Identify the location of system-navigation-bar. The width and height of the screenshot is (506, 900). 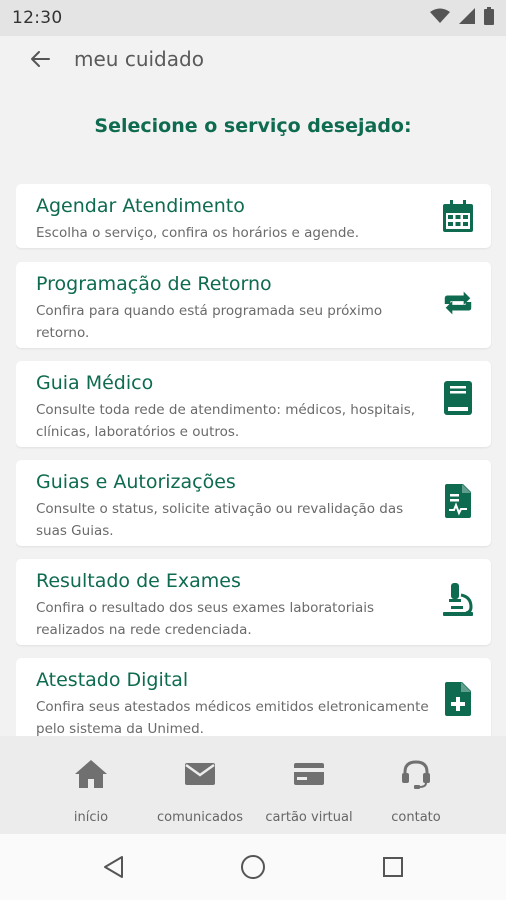
(253, 867).